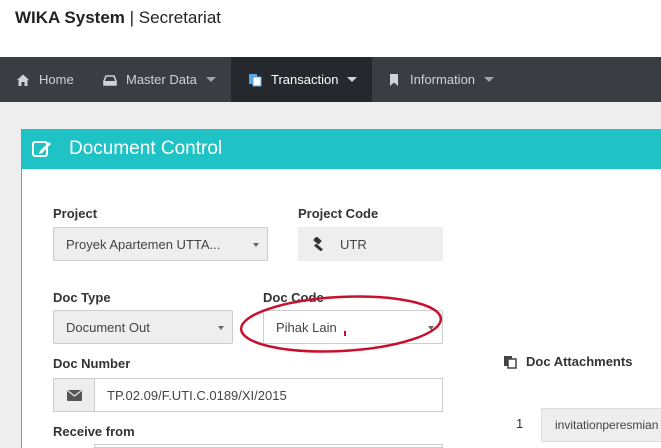 The image size is (661, 448). I want to click on project-code-field: UTR, so click(391, 244).